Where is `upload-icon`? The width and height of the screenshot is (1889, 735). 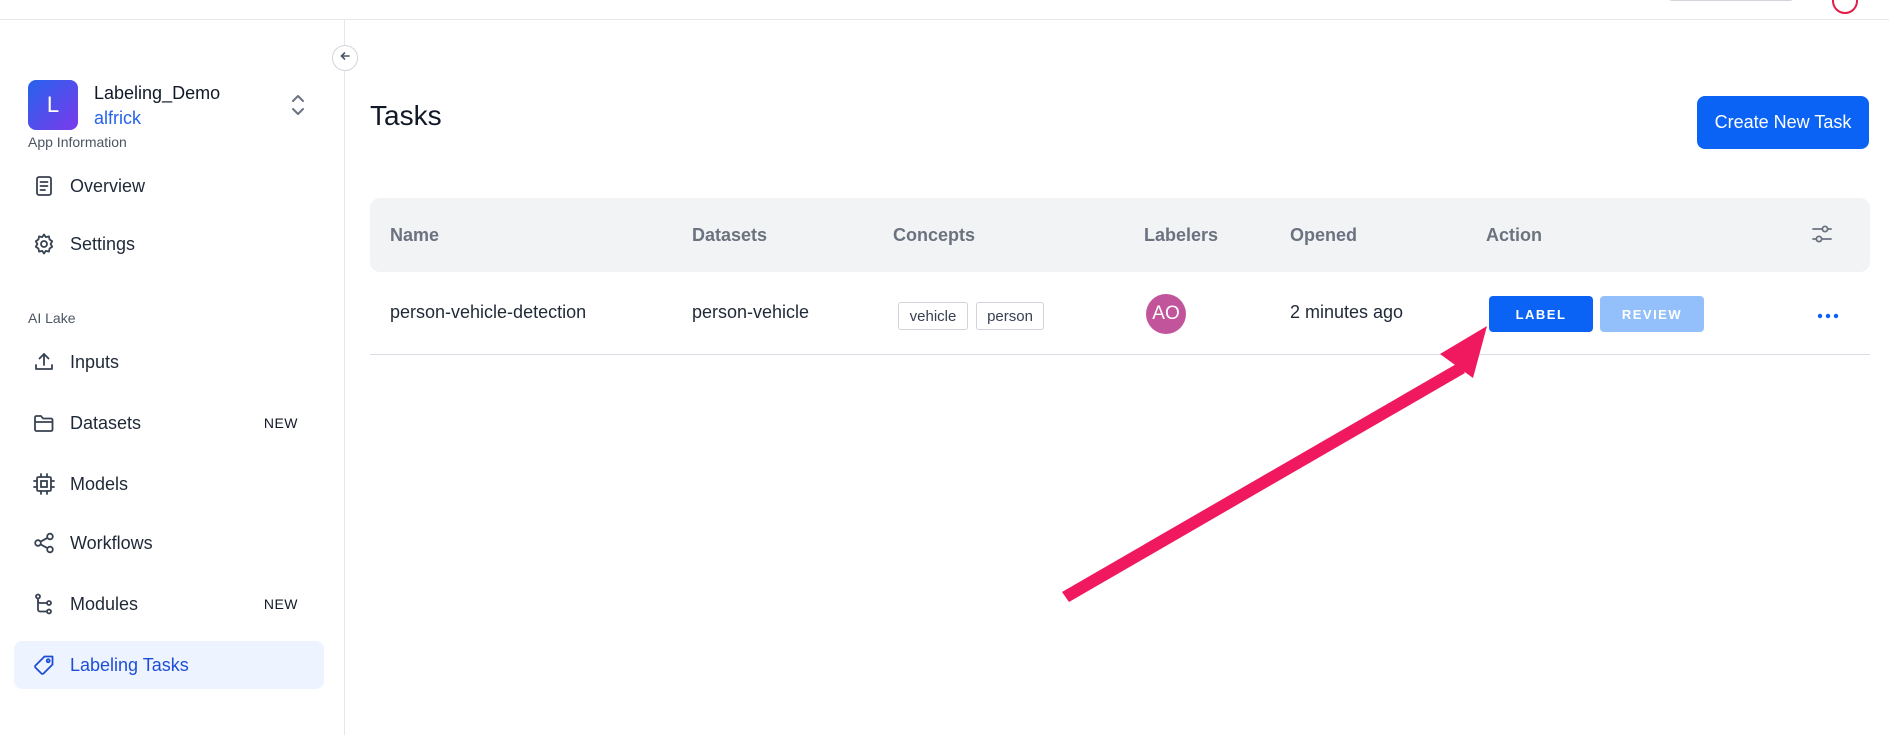
upload-icon is located at coordinates (44, 362).